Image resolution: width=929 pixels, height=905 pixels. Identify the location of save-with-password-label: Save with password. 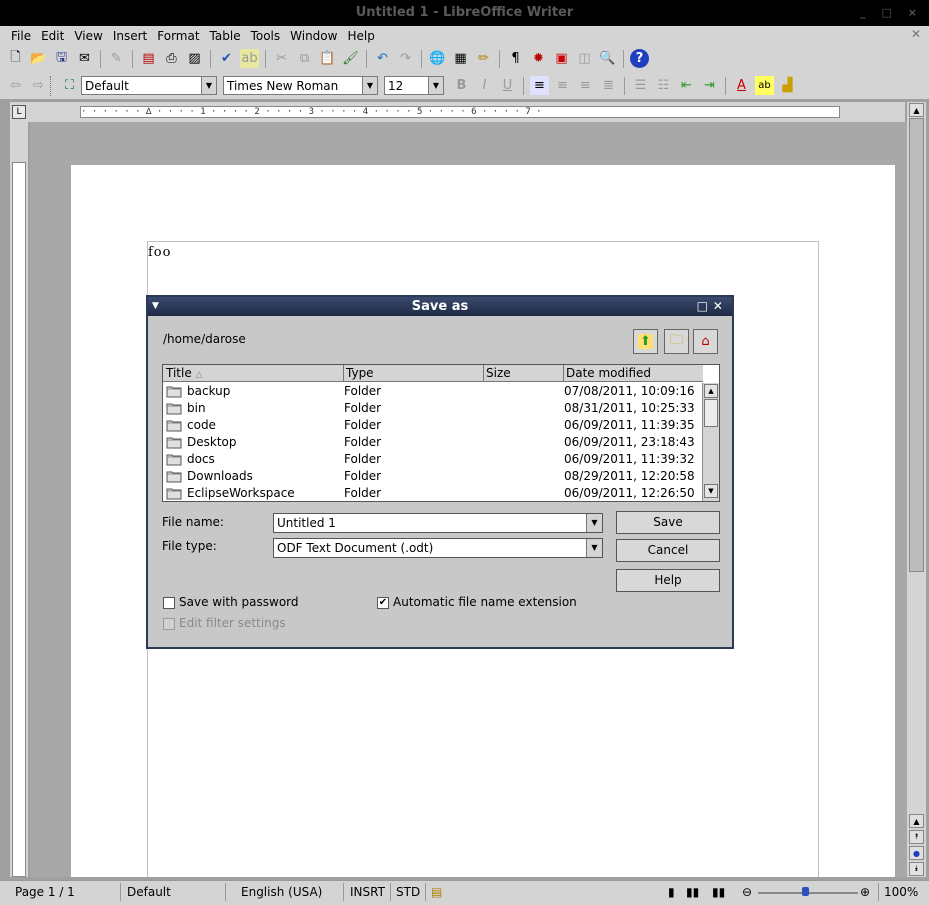
(239, 602).